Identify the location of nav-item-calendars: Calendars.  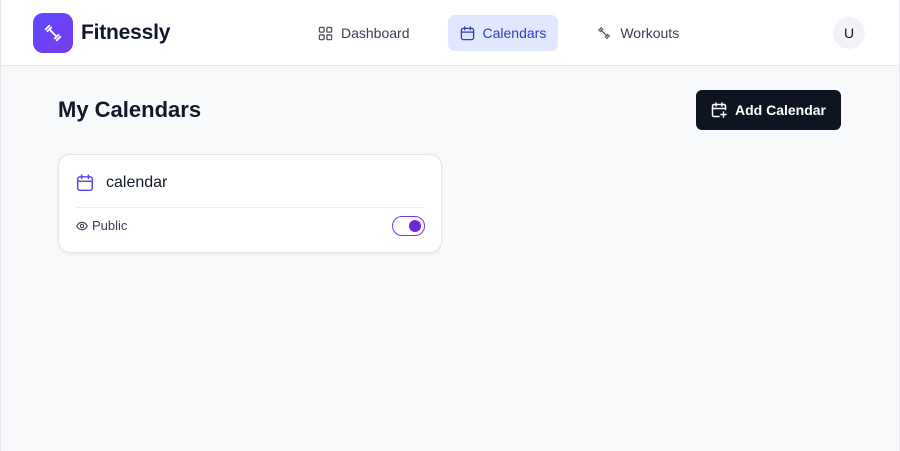
(503, 33).